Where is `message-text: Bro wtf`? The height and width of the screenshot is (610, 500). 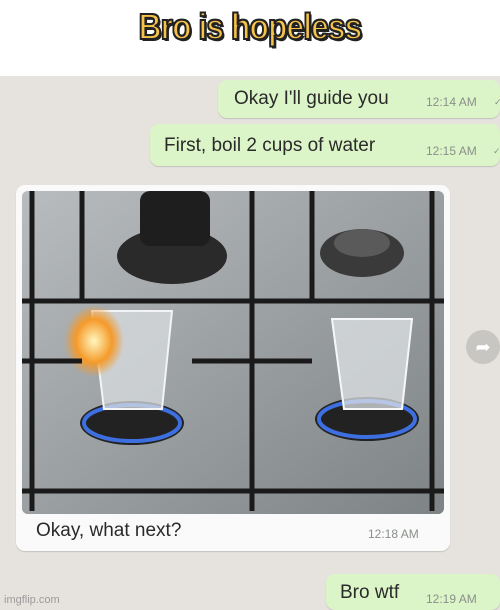 message-text: Bro wtf is located at coordinates (370, 592).